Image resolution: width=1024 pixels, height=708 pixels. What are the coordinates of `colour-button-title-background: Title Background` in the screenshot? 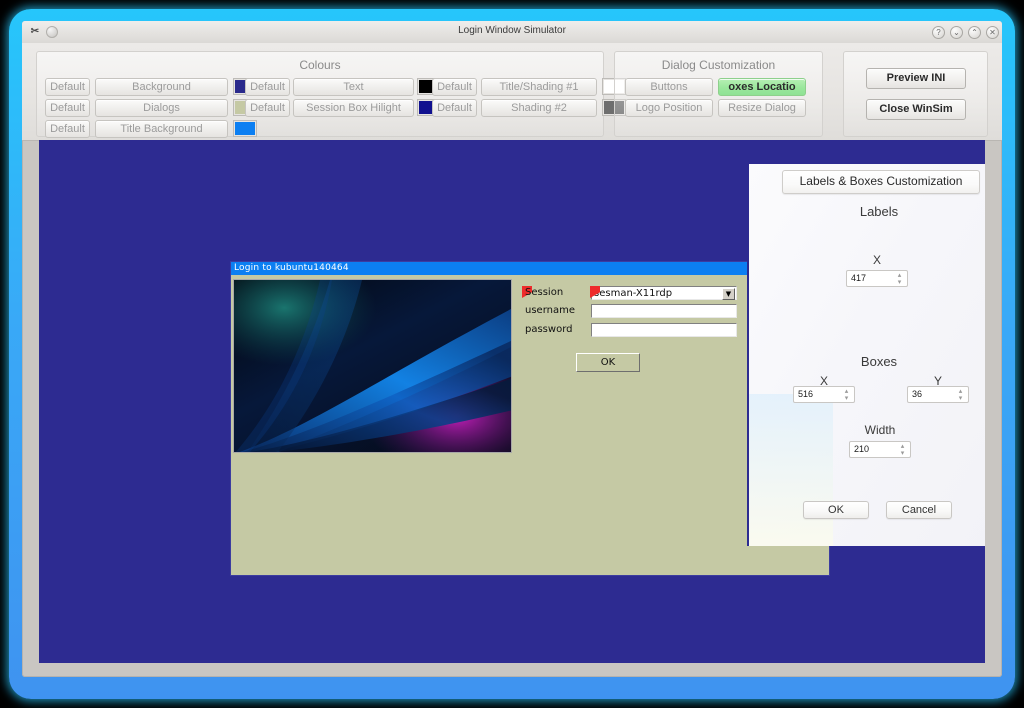 It's located at (161, 129).